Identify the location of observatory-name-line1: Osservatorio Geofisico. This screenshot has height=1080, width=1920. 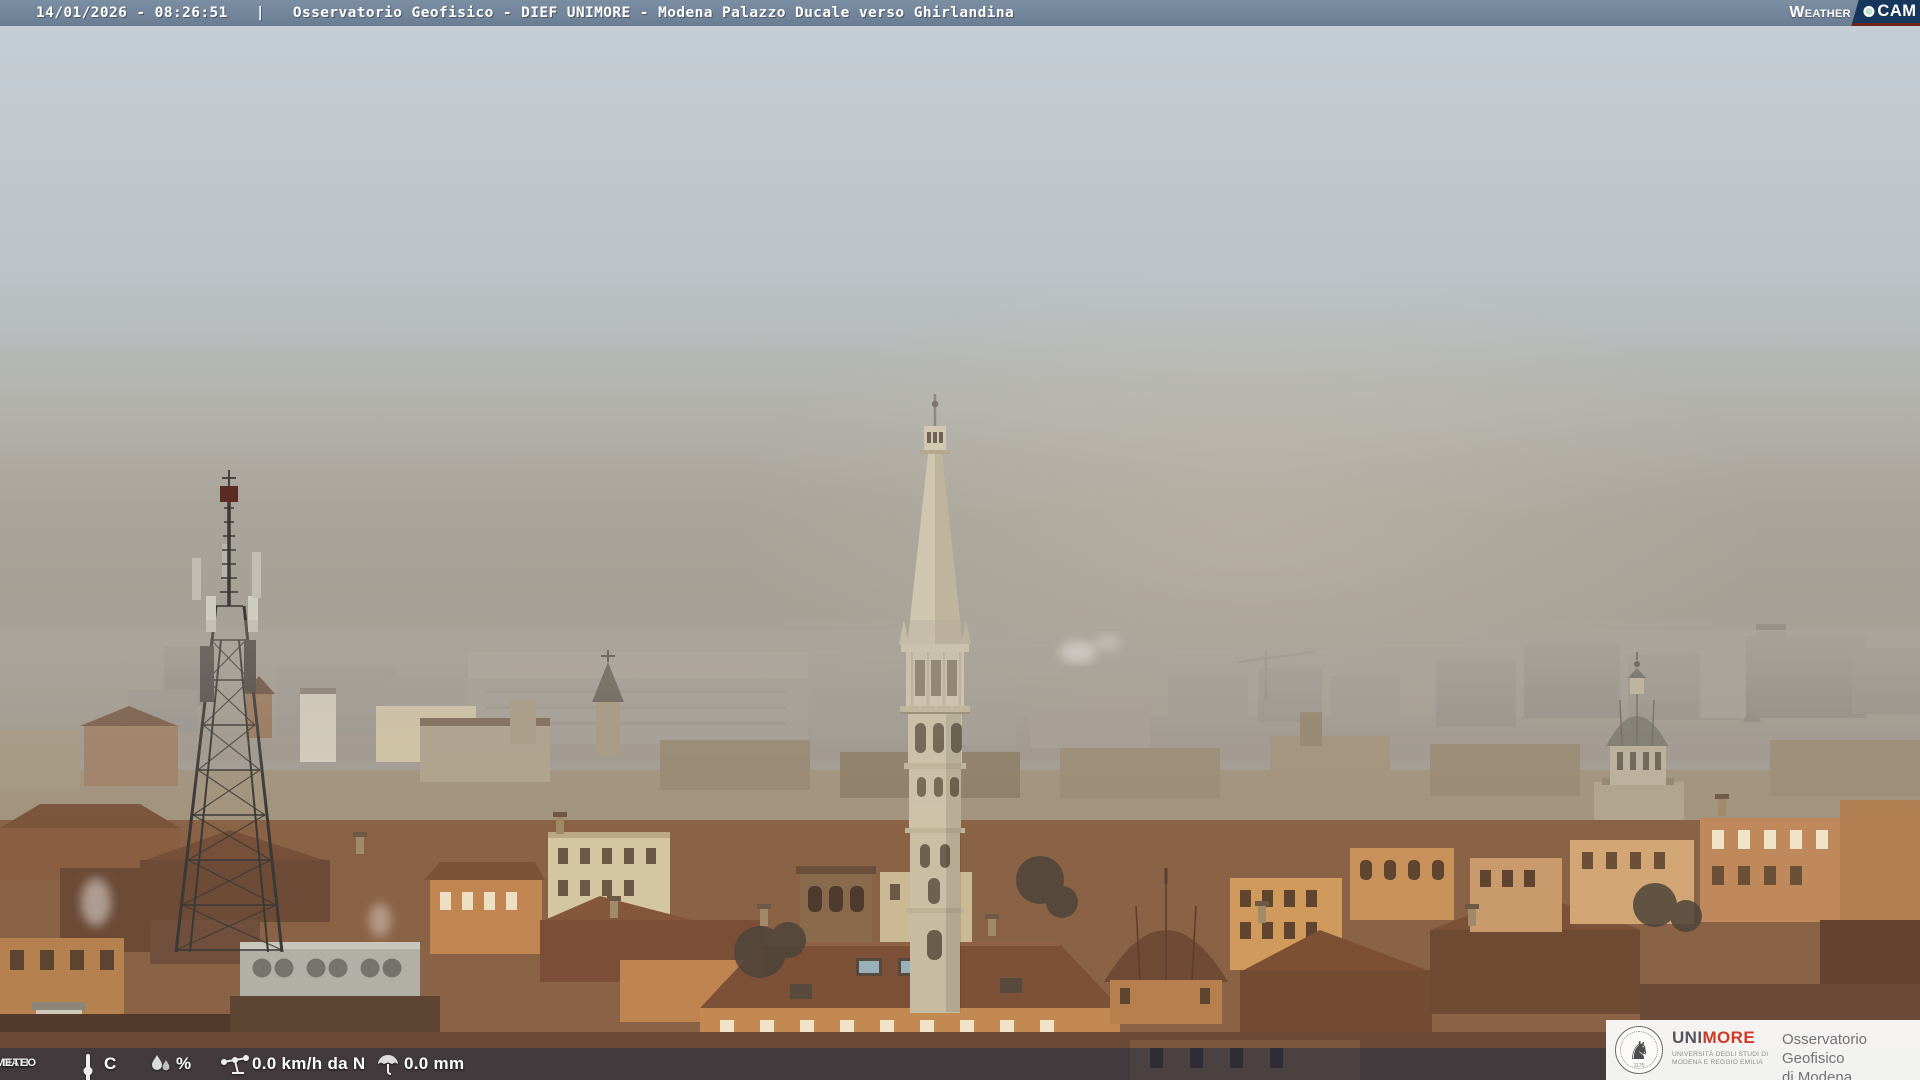
(1825, 1049).